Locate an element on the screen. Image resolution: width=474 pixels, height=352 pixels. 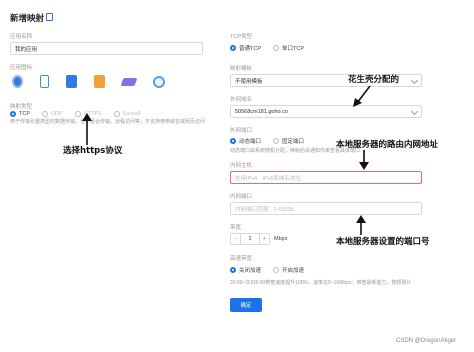
app-name-value: 我的应用 is located at coordinates (26, 49).